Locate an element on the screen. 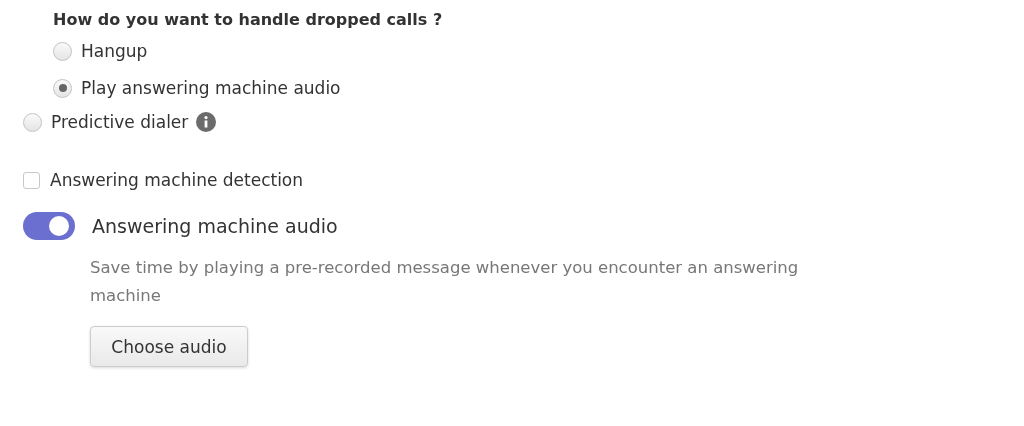 This screenshot has width=1024, height=426. description-text: Save time by playing a pre-recorded message whenever you encounter an answering machine is located at coordinates (445, 282).